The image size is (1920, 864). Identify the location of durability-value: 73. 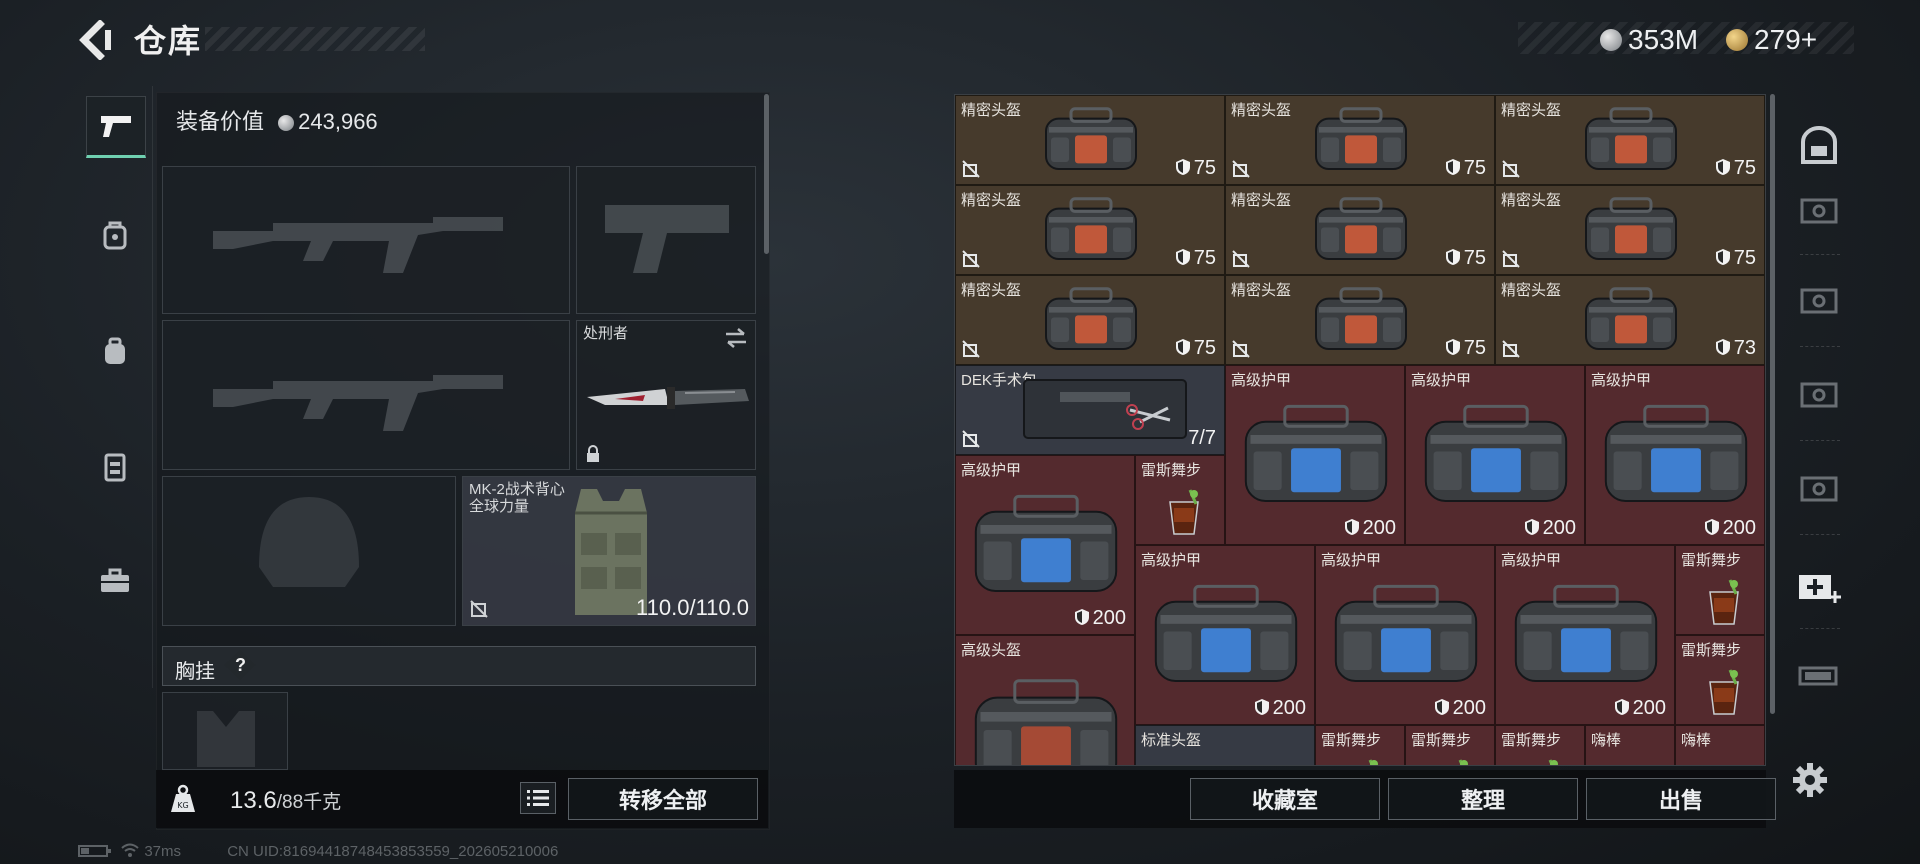
(1744, 348).